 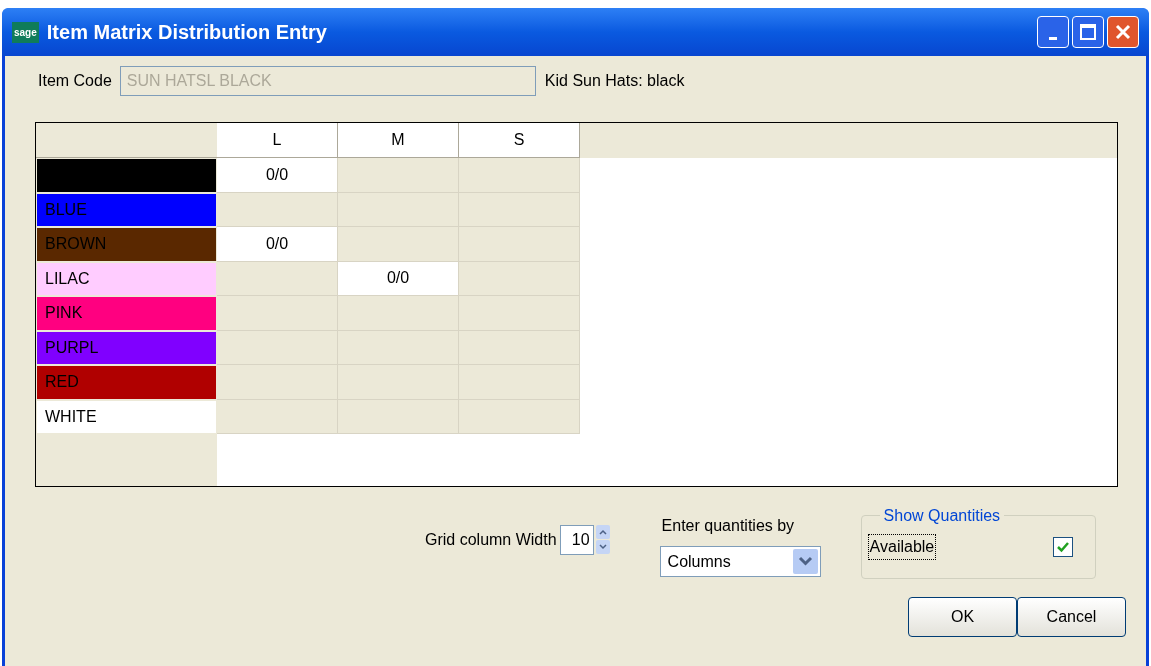 What do you see at coordinates (614, 81) in the screenshot?
I see `item-description: Kid Sun Hats: black` at bounding box center [614, 81].